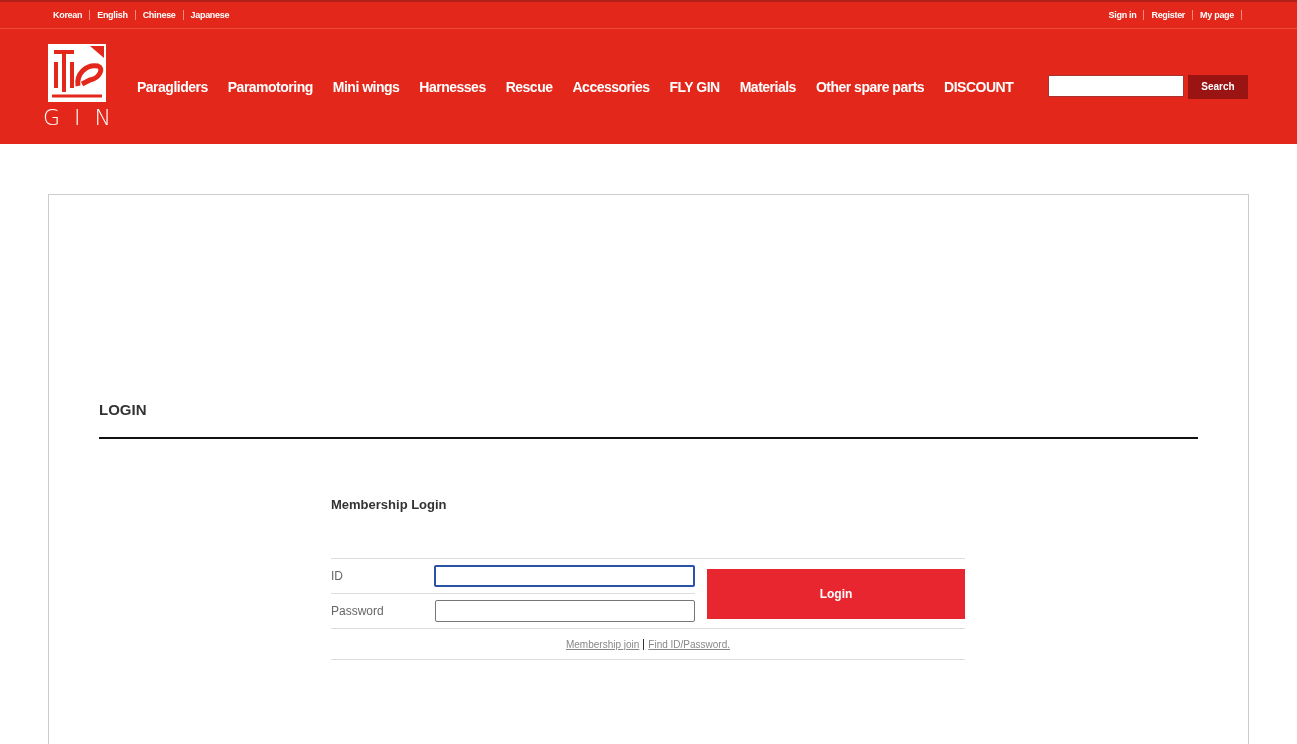 This screenshot has height=744, width=1297. I want to click on logo-emblem-icon, so click(77, 72).